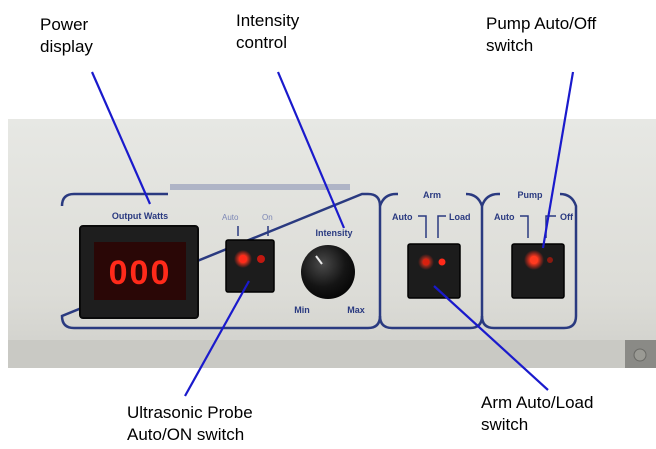 The image size is (656, 449). What do you see at coordinates (442, 262) in the screenshot?
I see `arm-load-led` at bounding box center [442, 262].